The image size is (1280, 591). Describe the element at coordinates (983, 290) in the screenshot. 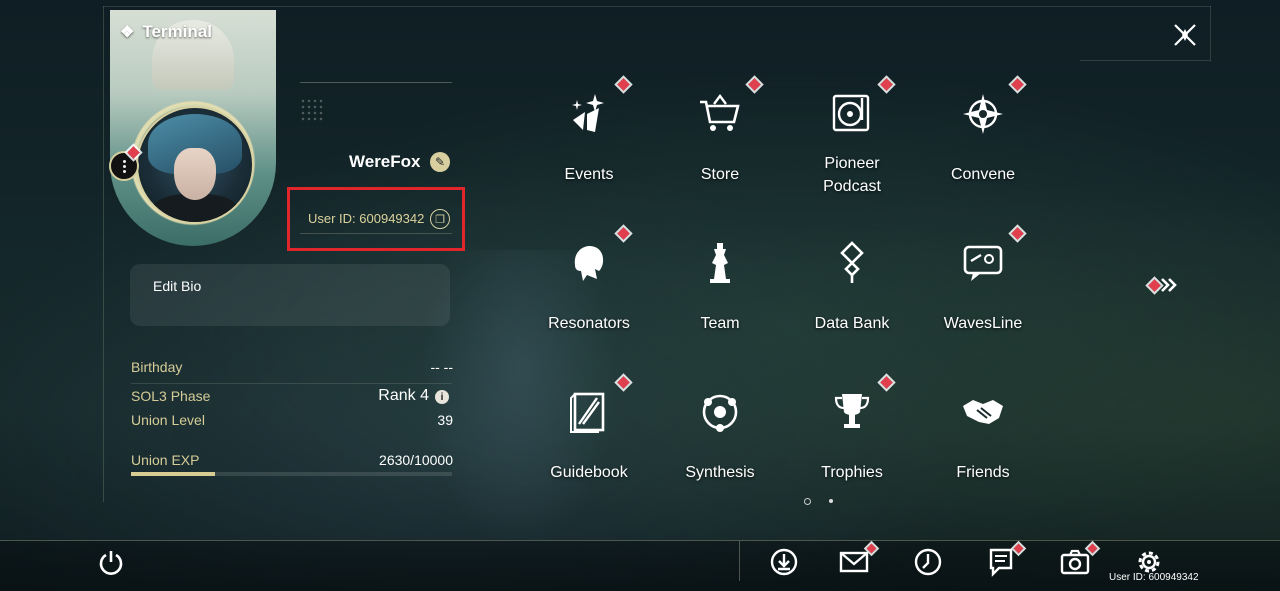

I see `menu-tile-wavesline: WavesLine` at that location.